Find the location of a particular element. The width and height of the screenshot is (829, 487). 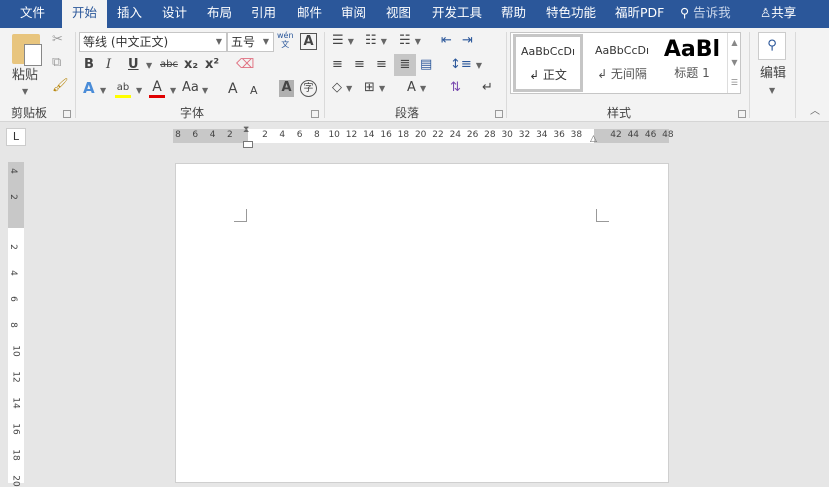

group-label-paragraph: 段落 is located at coordinates (407, 113).